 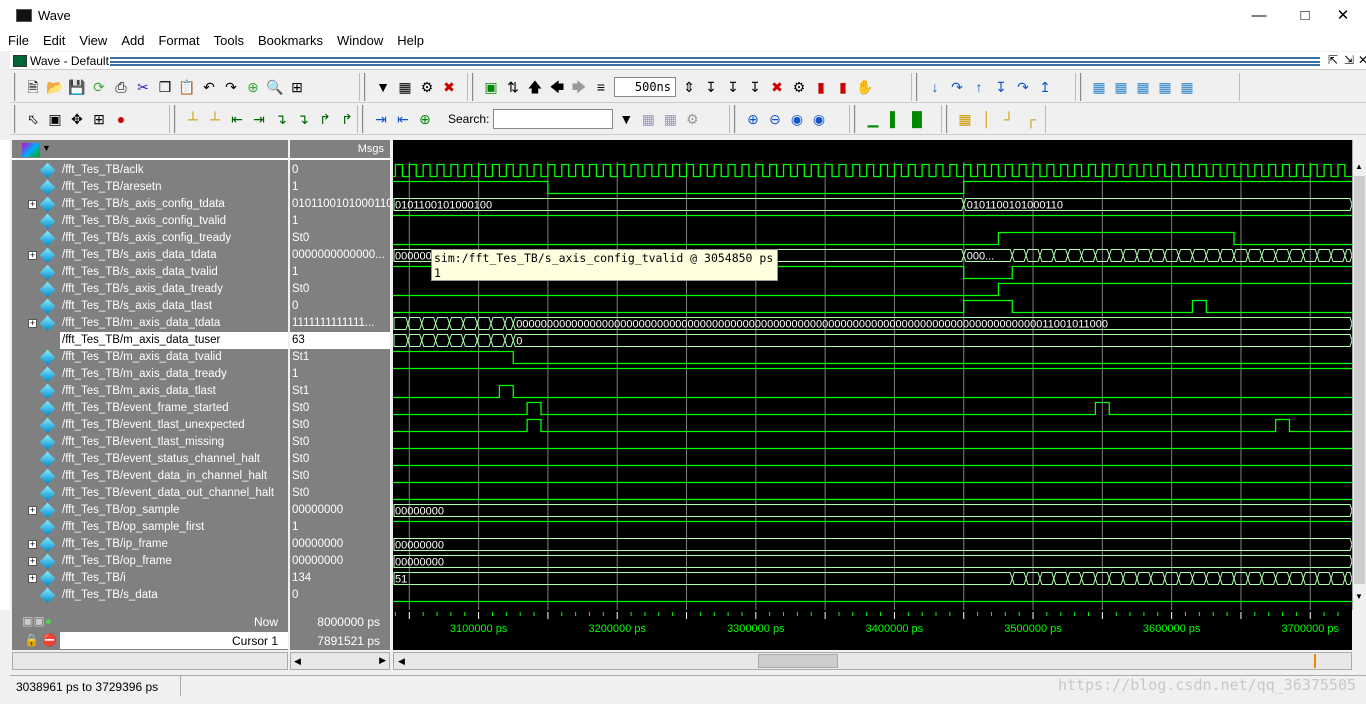 I want to click on simulate-icon: ⚙, so click(x=427, y=87).